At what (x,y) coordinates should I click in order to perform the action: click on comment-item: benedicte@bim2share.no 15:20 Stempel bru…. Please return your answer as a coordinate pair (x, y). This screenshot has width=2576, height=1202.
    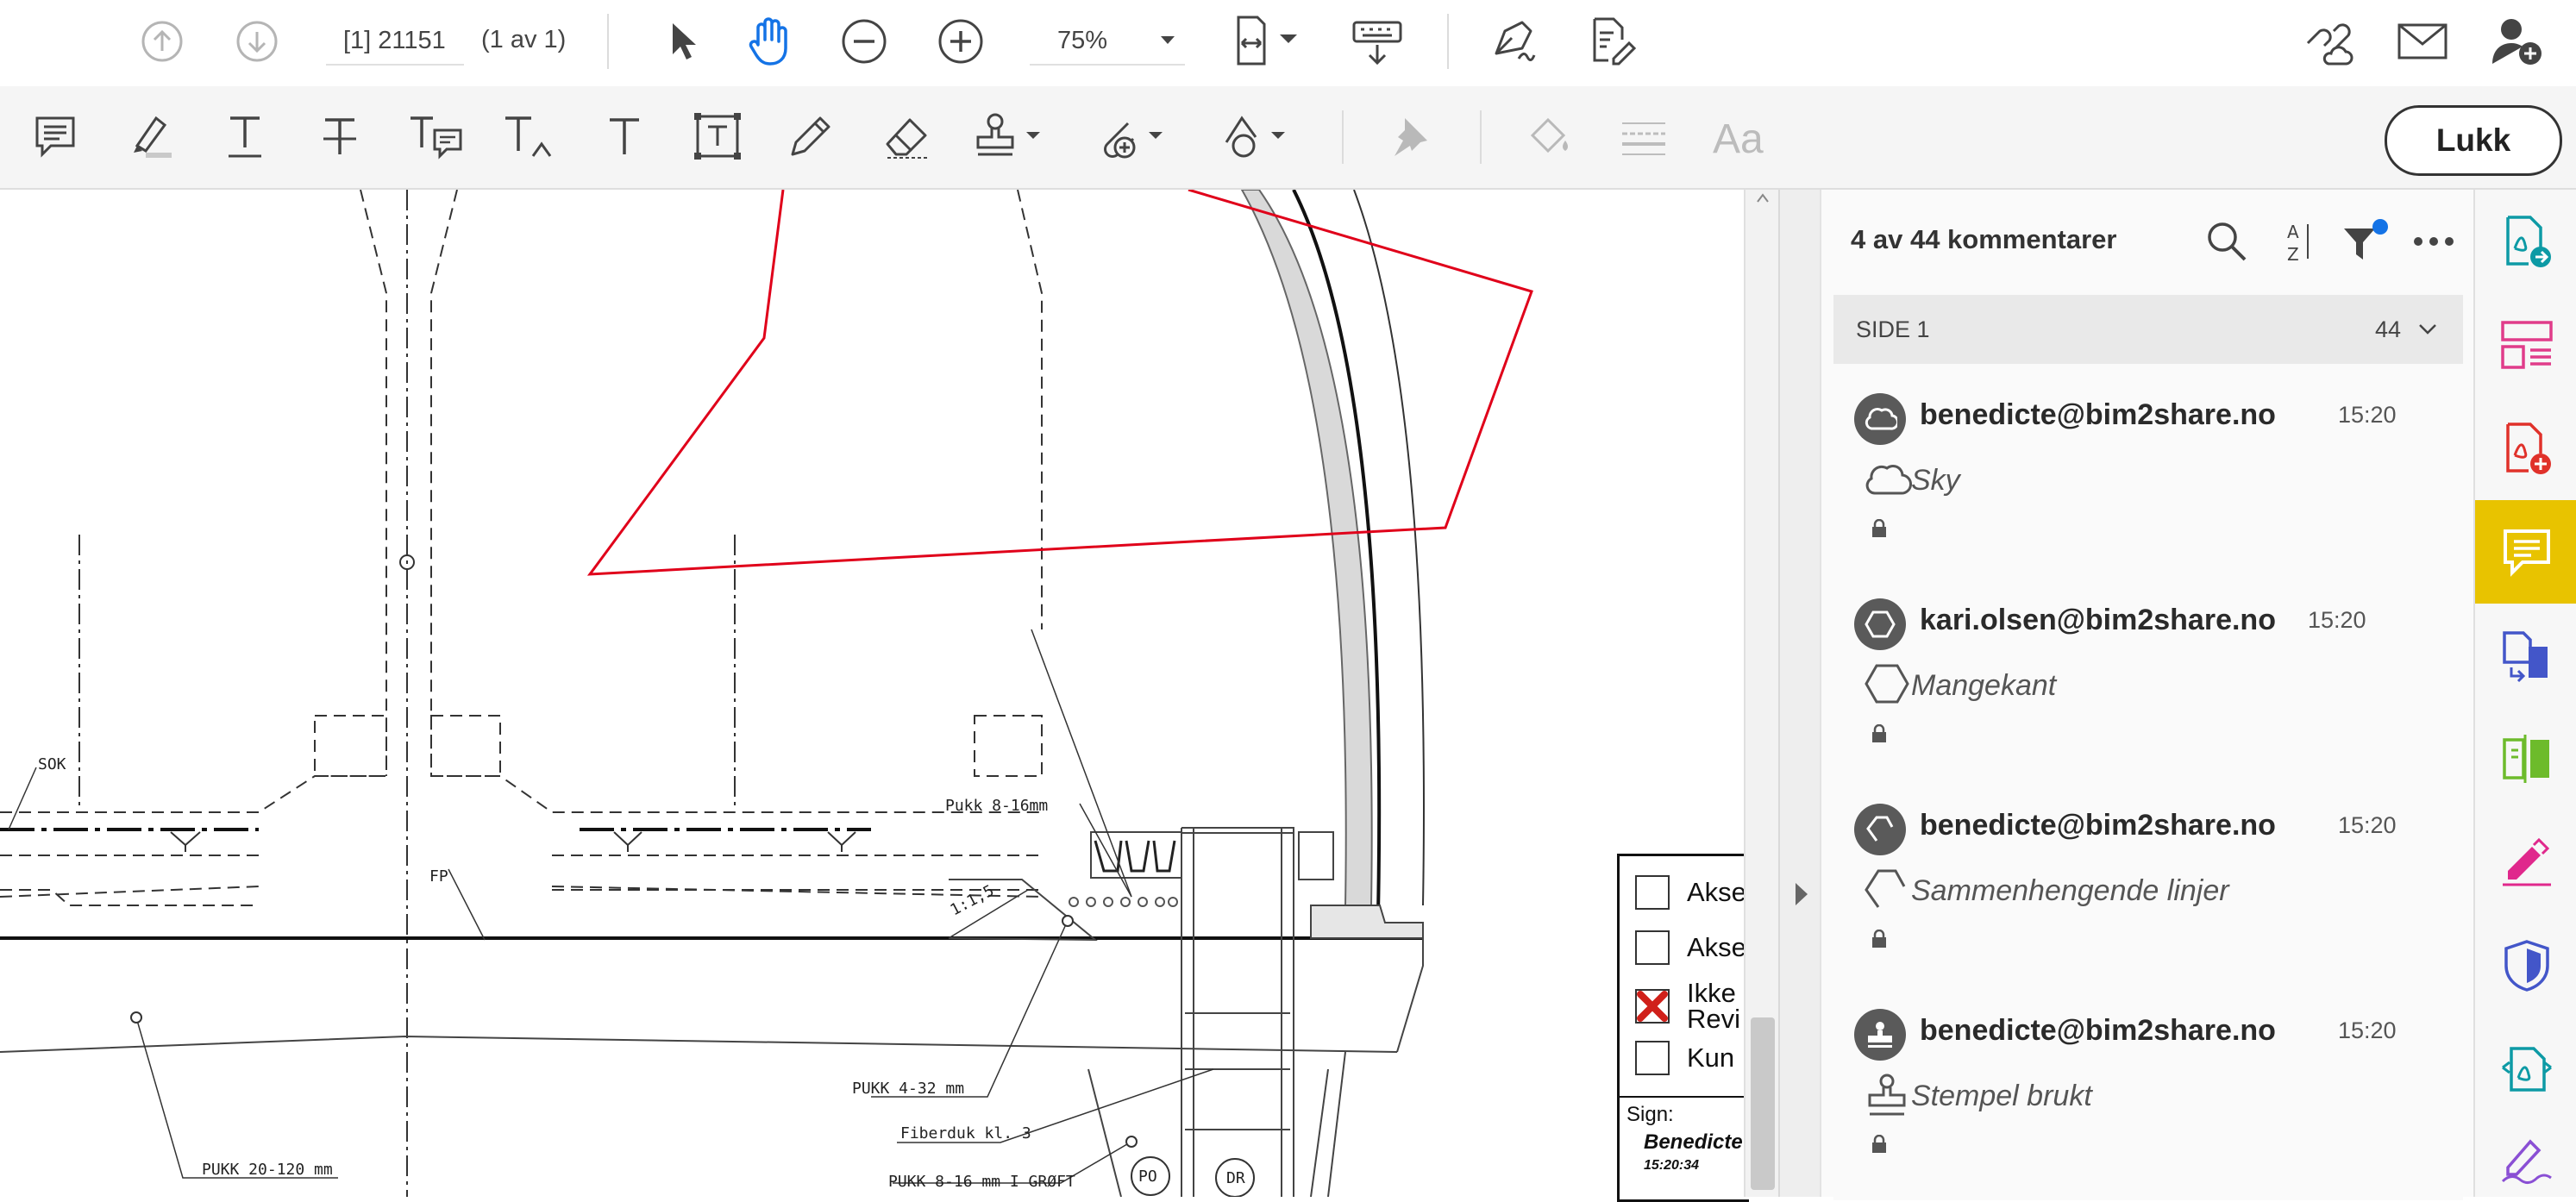
    Looking at the image, I should click on (2148, 1099).